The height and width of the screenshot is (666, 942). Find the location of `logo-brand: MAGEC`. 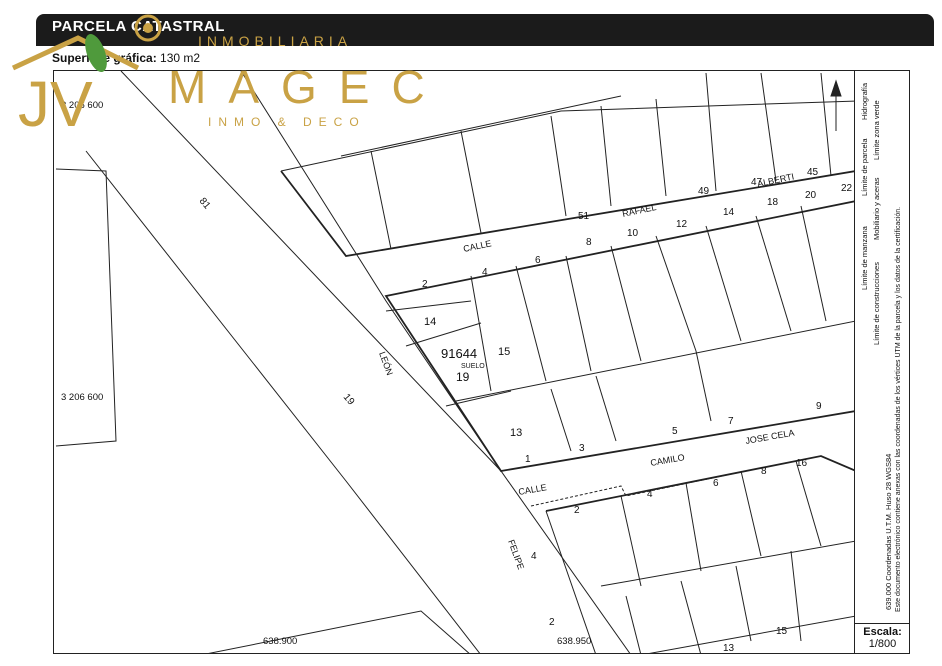

logo-brand: MAGEC is located at coordinates (298, 87).